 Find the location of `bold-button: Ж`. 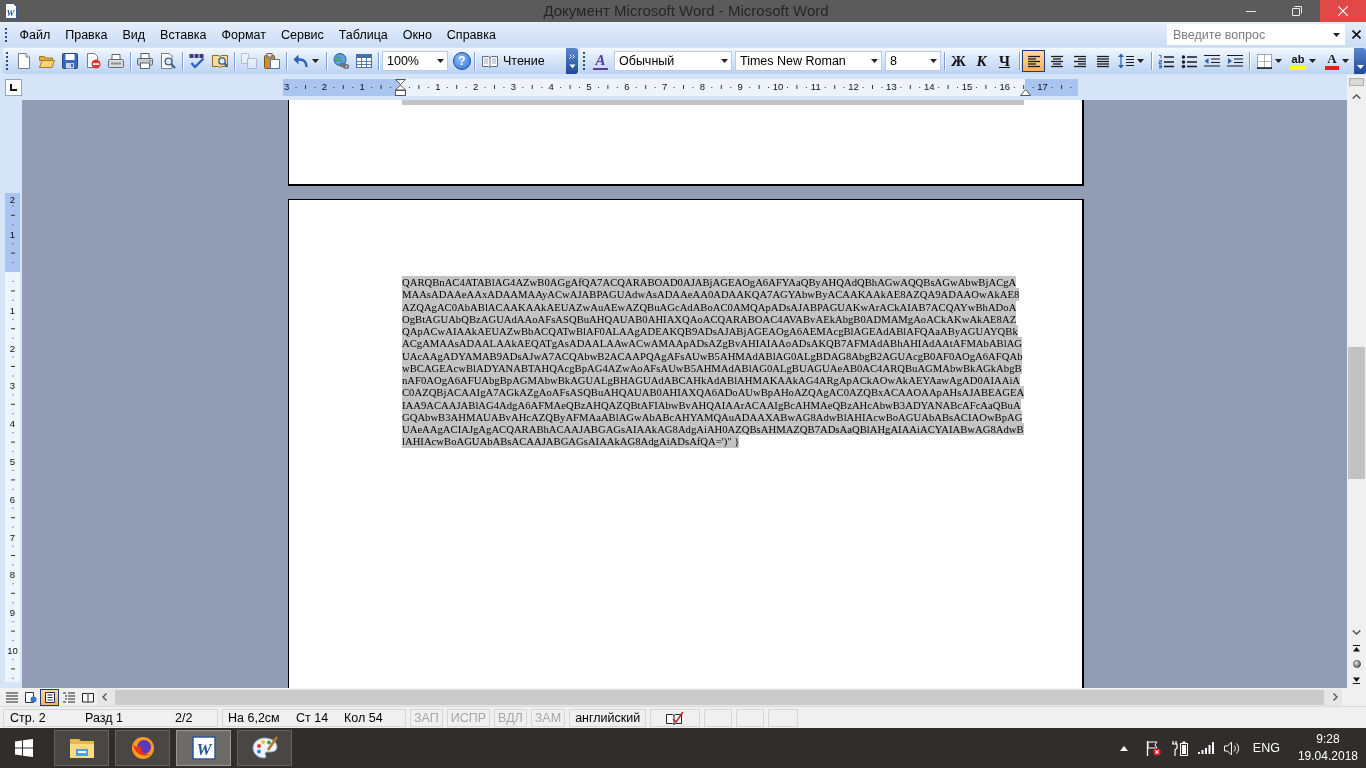

bold-button: Ж is located at coordinates (958, 61).